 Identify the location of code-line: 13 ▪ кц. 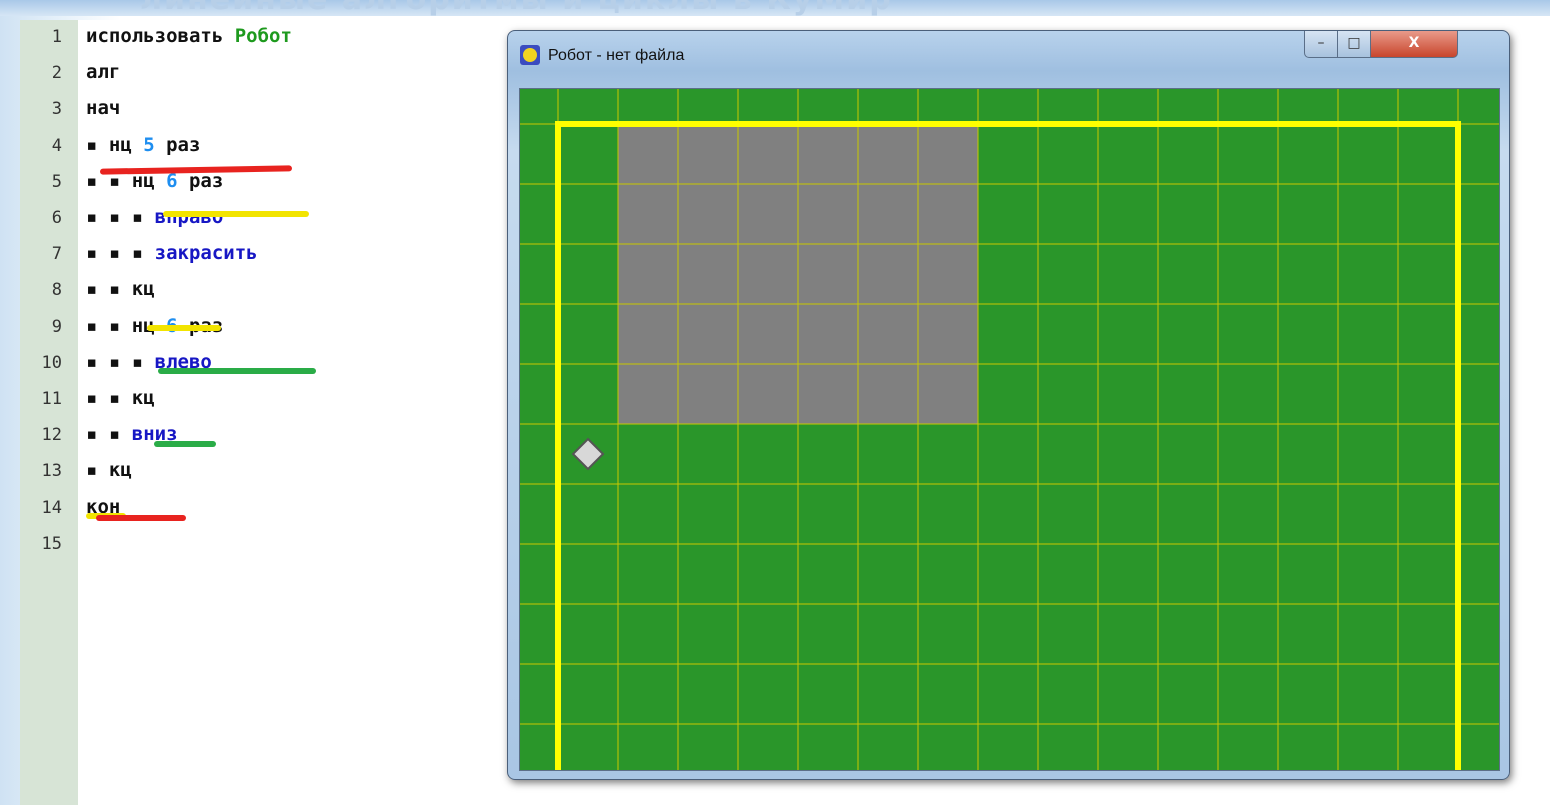
(255, 472).